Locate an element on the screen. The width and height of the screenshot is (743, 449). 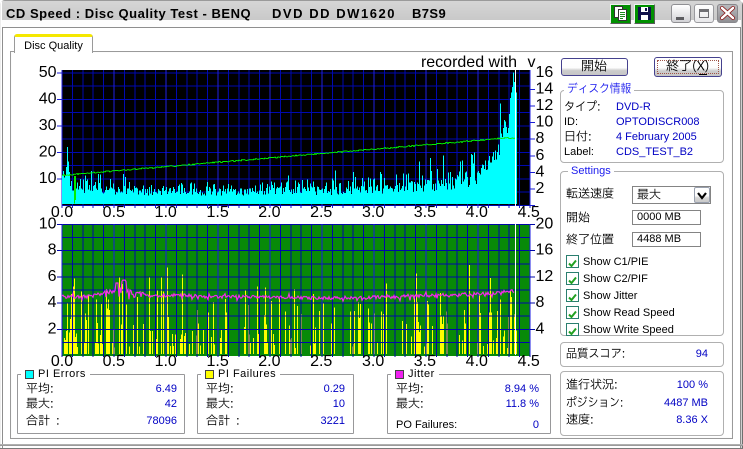
svg-text: v is located at coordinates (532, 62).